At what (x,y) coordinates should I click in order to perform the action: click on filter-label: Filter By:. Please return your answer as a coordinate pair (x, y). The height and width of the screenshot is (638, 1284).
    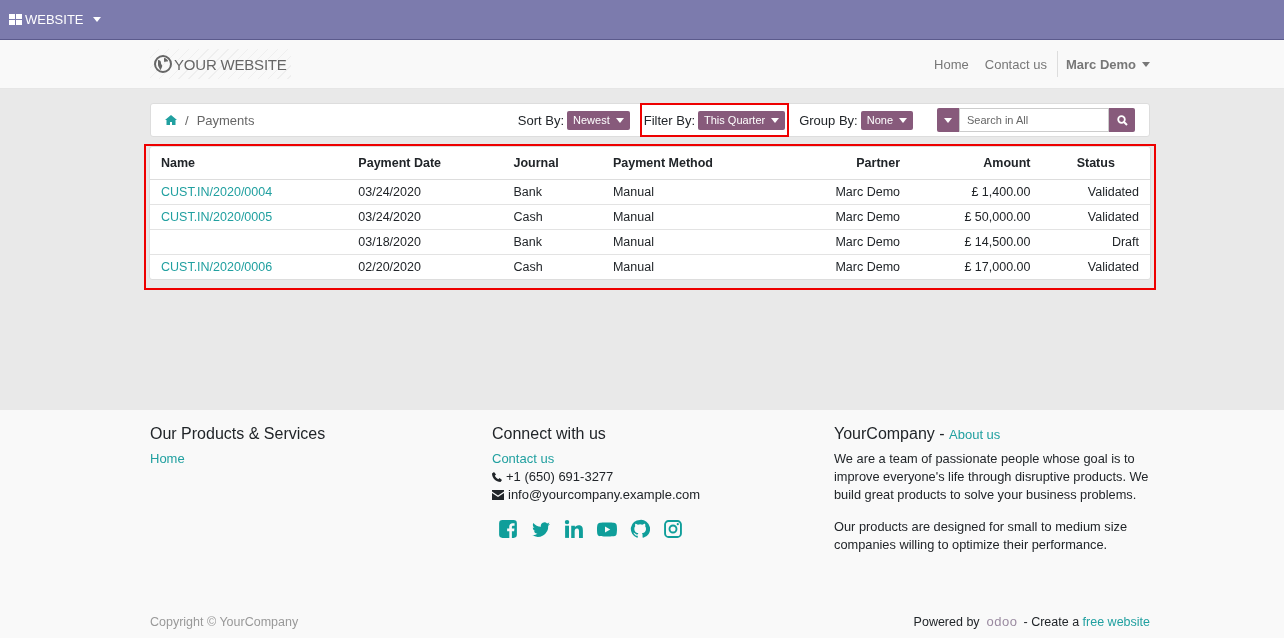
    Looking at the image, I should click on (669, 120).